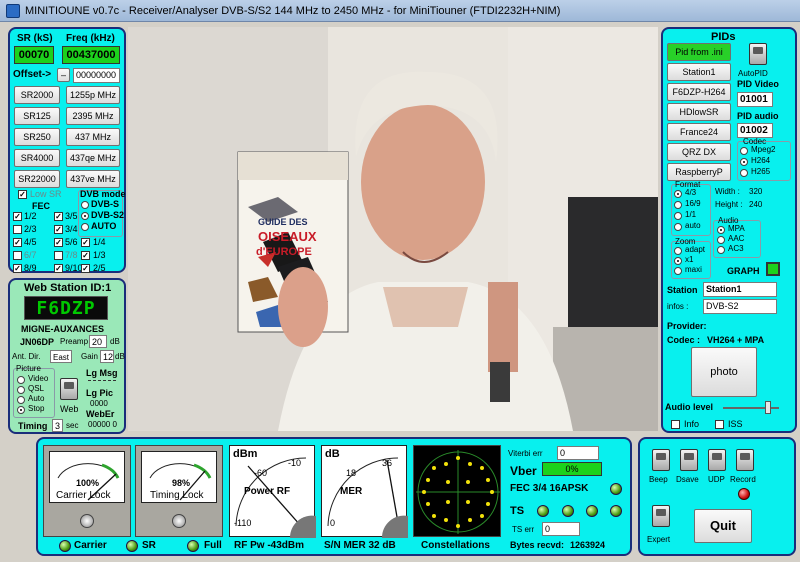 This screenshot has width=800, height=562. I want to click on pid-video-input: 01001, so click(755, 99).